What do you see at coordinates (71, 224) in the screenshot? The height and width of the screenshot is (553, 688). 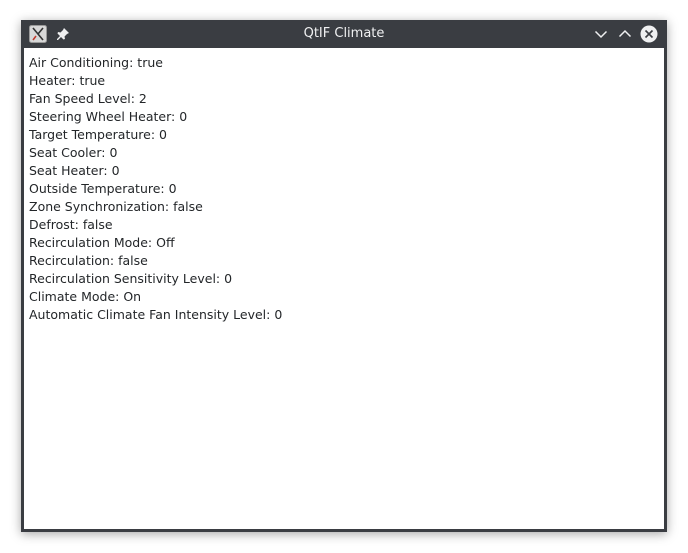 I see `property-defrost: Defrost: false` at bounding box center [71, 224].